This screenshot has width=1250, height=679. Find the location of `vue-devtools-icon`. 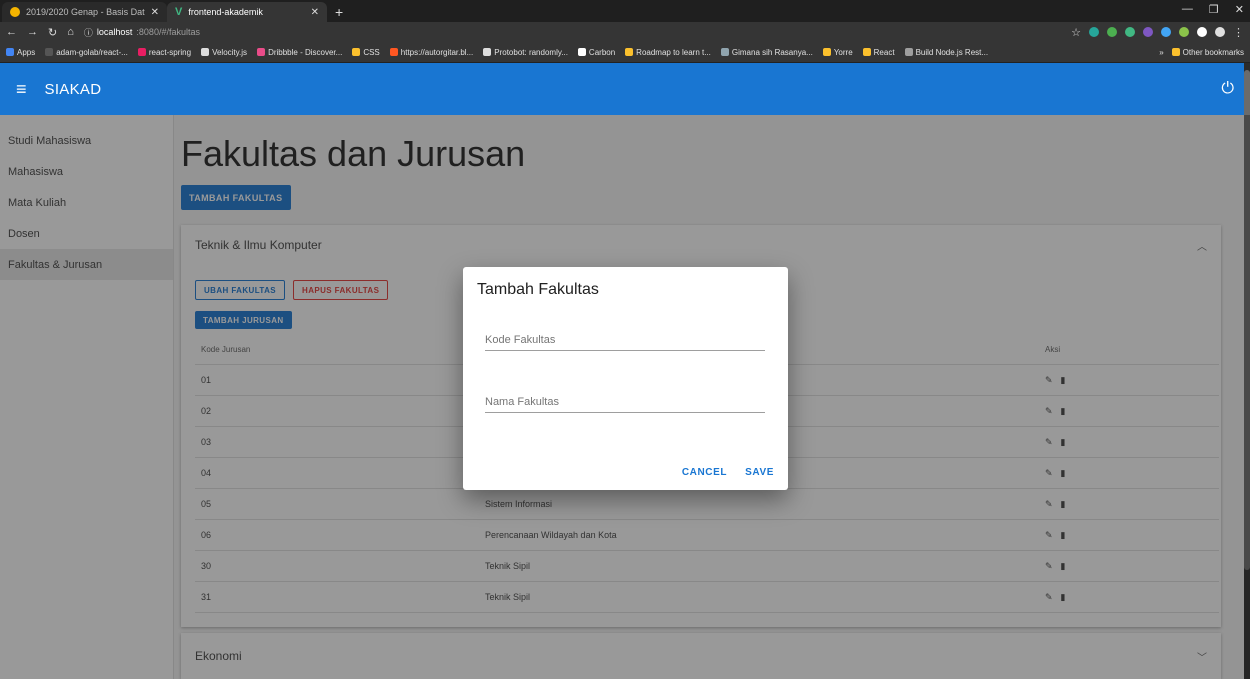

vue-devtools-icon is located at coordinates (1130, 32).